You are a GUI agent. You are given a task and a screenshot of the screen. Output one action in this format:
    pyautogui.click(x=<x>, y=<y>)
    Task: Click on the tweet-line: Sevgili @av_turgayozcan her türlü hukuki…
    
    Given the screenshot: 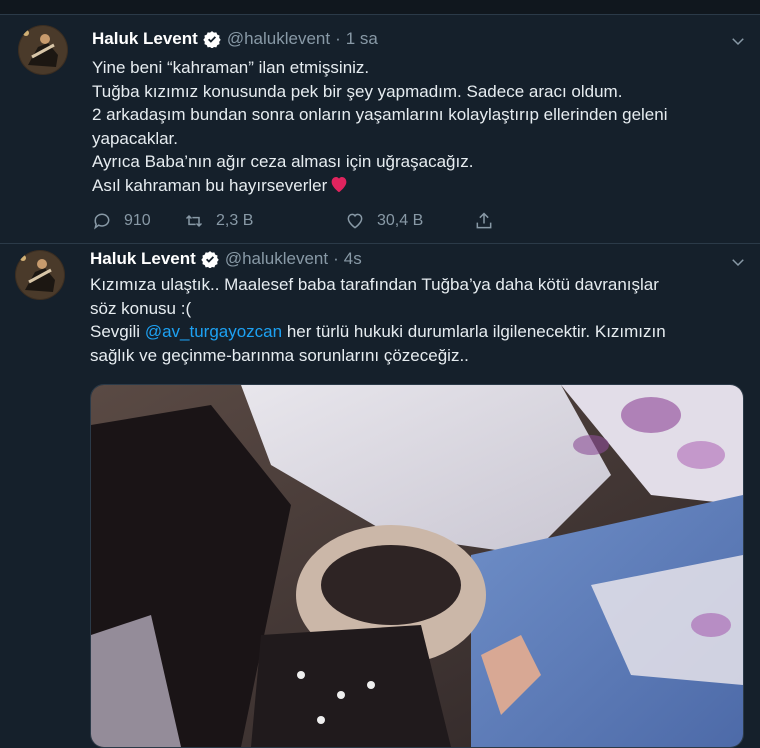 What is the action you would take?
    pyautogui.click(x=378, y=332)
    